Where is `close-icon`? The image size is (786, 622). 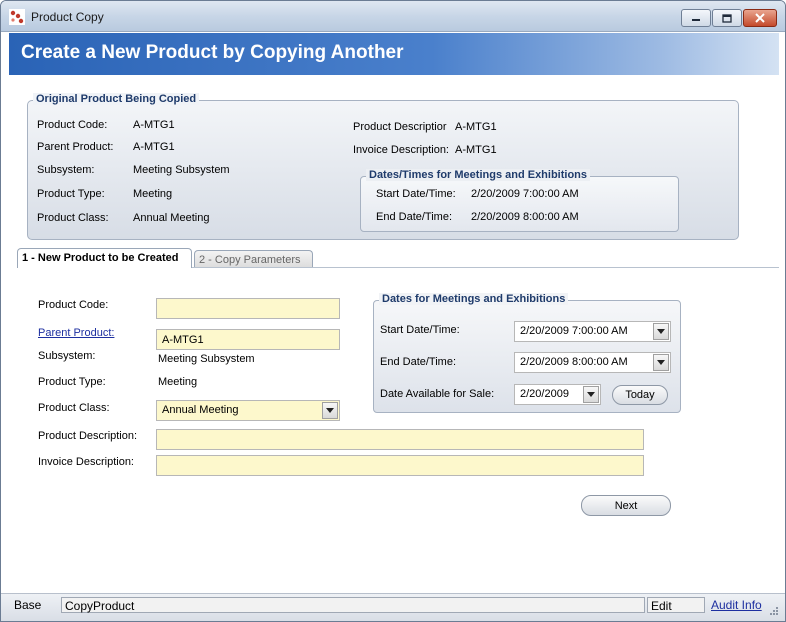 close-icon is located at coordinates (760, 18).